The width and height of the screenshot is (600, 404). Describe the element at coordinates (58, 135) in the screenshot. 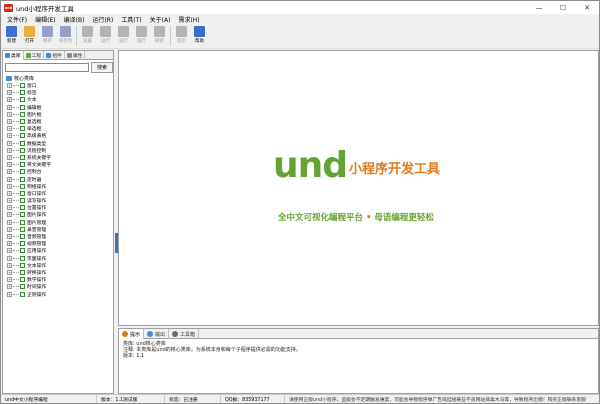

I see `tree-item: + 高级表格` at that location.